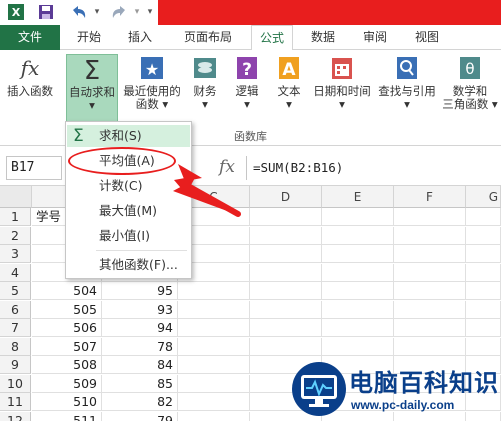 Image resolution: width=501 pixels, height=421 pixels. What do you see at coordinates (67, 309) in the screenshot?
I see `cell-a: 505` at bounding box center [67, 309].